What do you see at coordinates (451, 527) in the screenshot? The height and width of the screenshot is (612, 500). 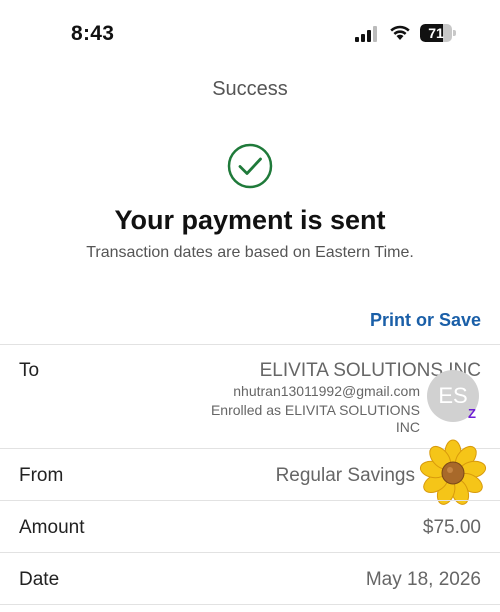 I see `amount-value: $75.00` at bounding box center [451, 527].